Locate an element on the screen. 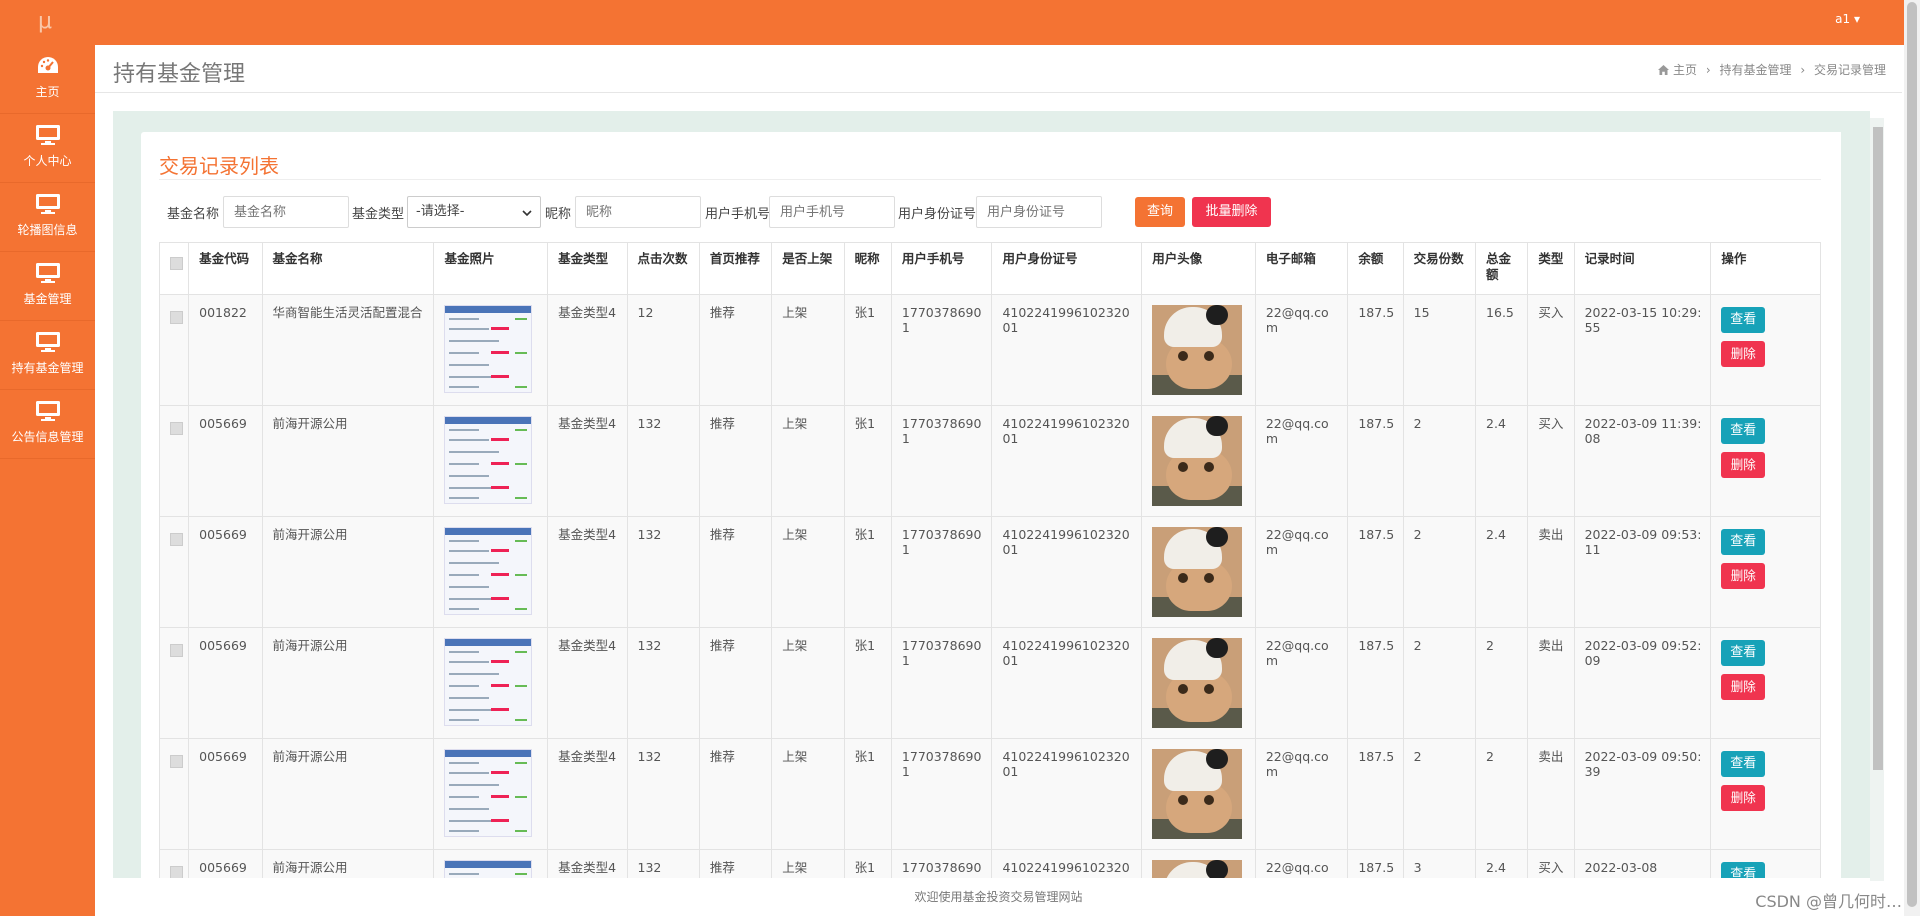 This screenshot has height=916, width=1920. phone-label: 用户手机号 is located at coordinates (738, 214).